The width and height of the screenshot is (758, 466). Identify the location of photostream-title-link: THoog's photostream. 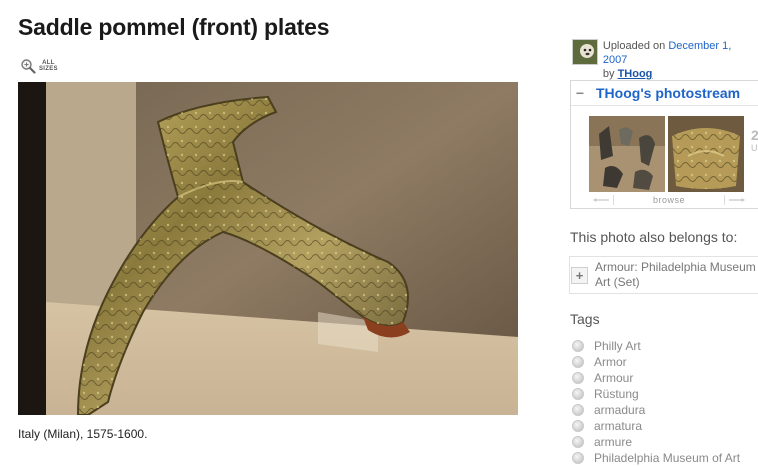
(668, 93).